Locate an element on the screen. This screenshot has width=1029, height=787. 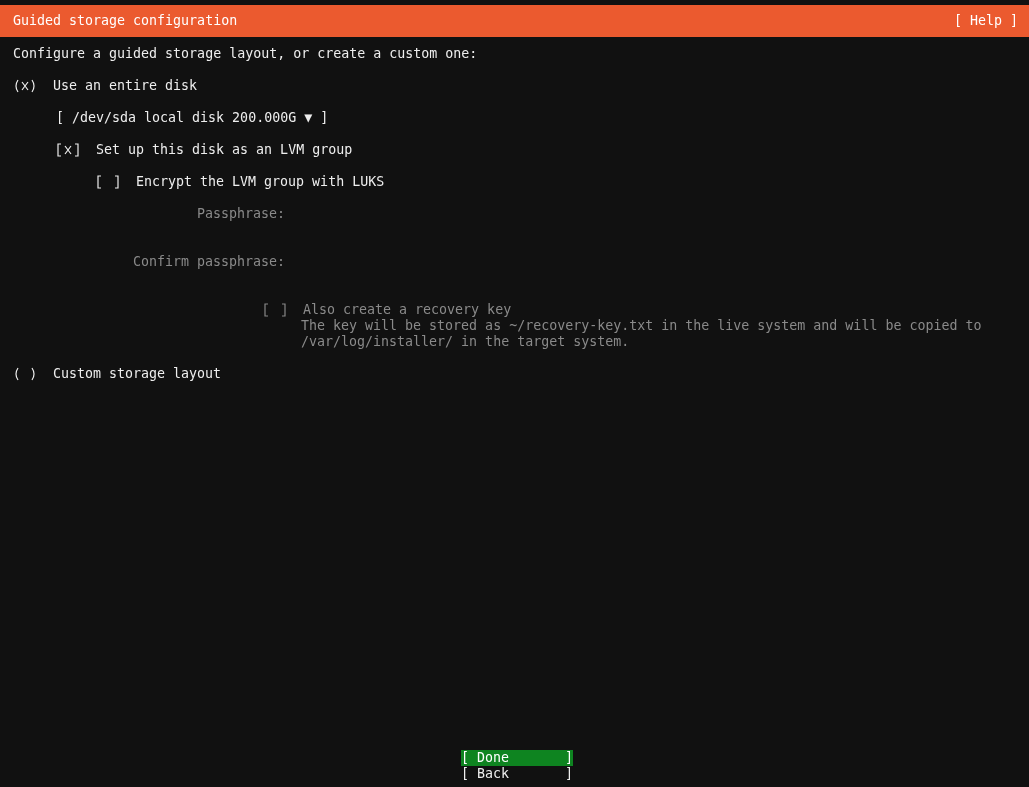
radio-label: Use an entire disk is located at coordinates (125, 86).